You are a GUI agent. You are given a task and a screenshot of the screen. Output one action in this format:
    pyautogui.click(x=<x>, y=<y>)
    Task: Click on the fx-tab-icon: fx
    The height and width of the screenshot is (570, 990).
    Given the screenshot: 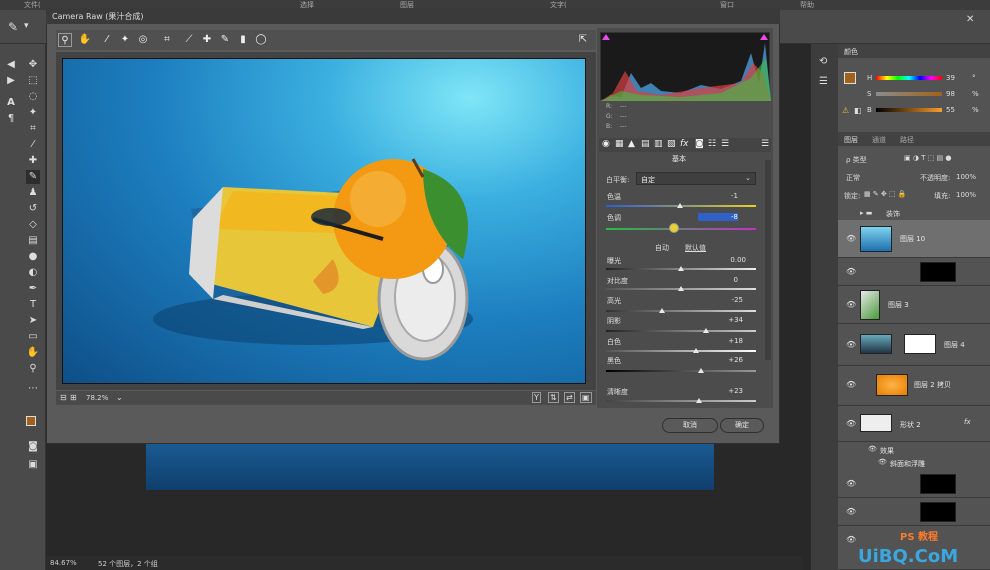 What is the action you would take?
    pyautogui.click(x=684, y=144)
    